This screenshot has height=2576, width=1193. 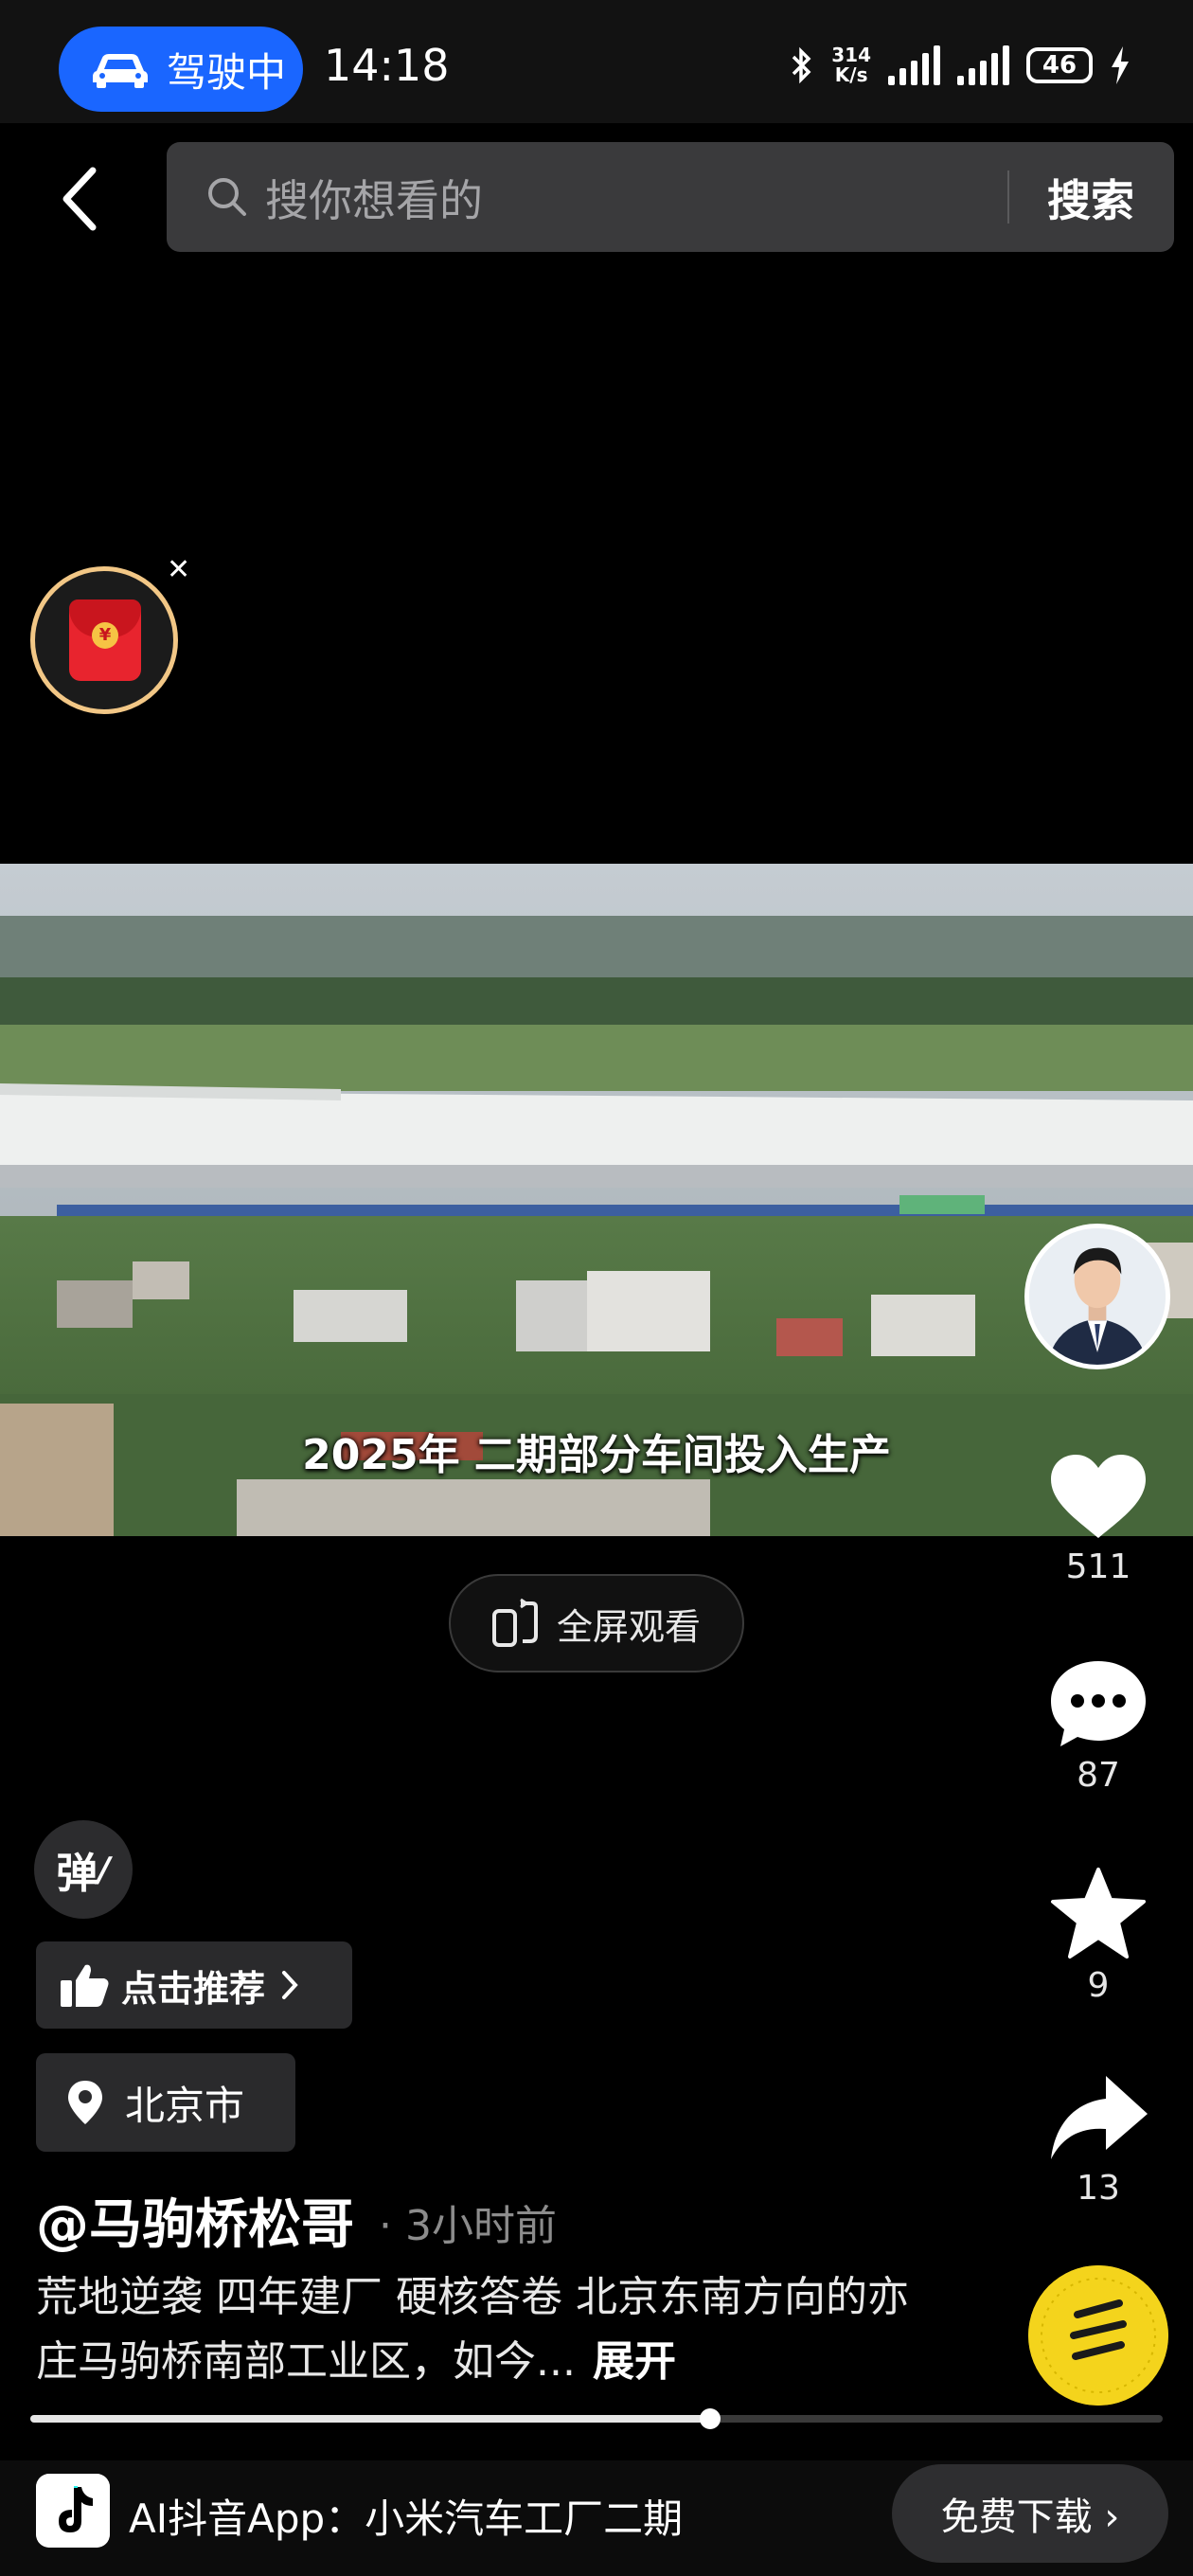 I want to click on car-icon, so click(x=120, y=71).